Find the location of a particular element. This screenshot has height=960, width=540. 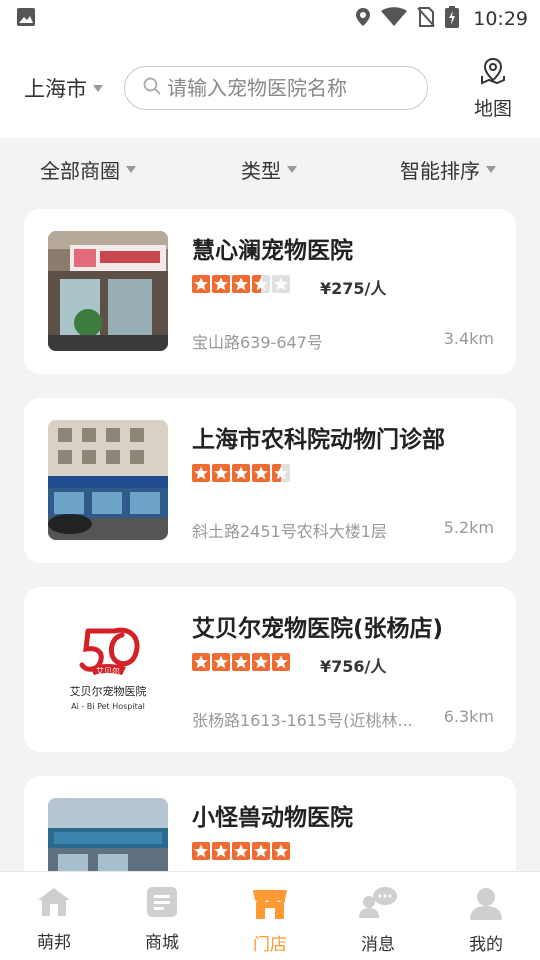

tab-mengbang: 萌邦 is located at coordinates (54, 916).